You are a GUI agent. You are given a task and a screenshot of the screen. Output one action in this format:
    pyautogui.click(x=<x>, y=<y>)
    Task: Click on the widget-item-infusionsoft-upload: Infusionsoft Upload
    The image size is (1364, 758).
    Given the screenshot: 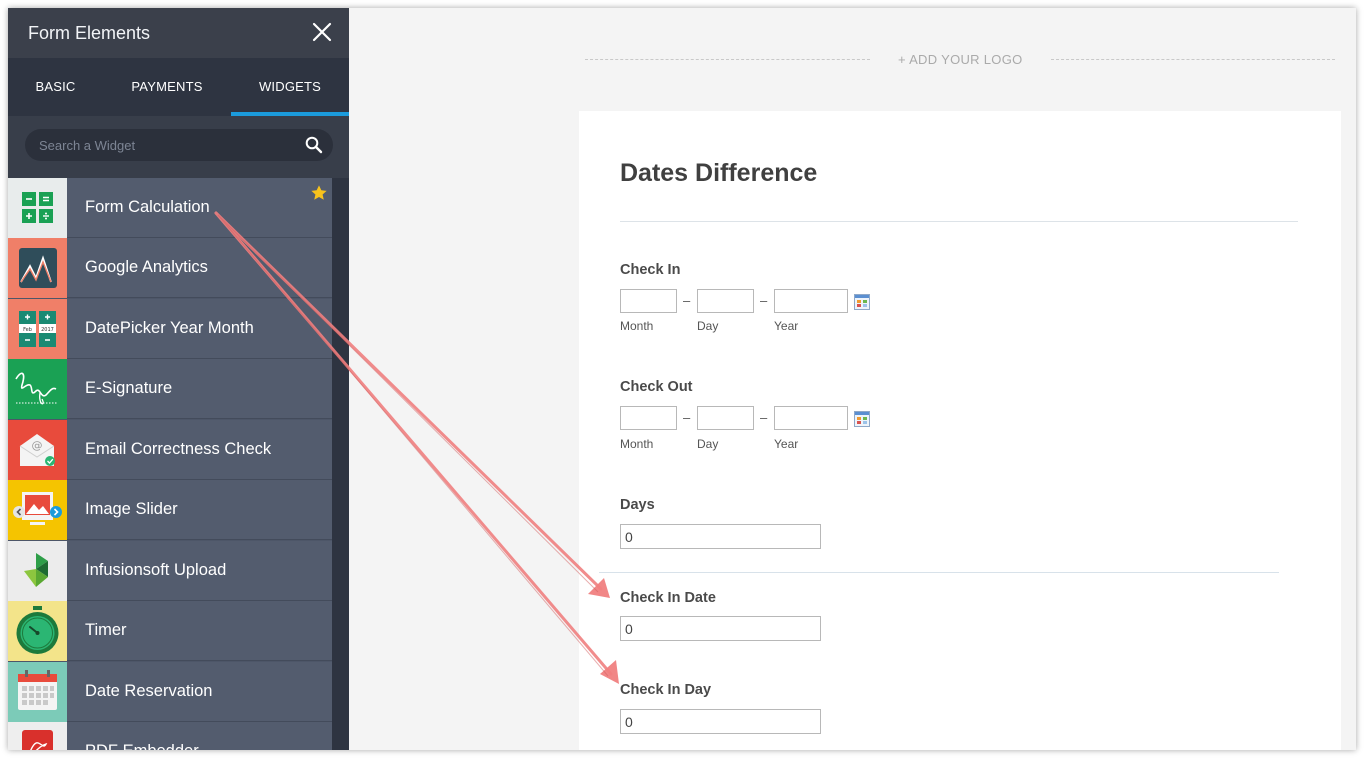 What is the action you would take?
    pyautogui.click(x=170, y=571)
    